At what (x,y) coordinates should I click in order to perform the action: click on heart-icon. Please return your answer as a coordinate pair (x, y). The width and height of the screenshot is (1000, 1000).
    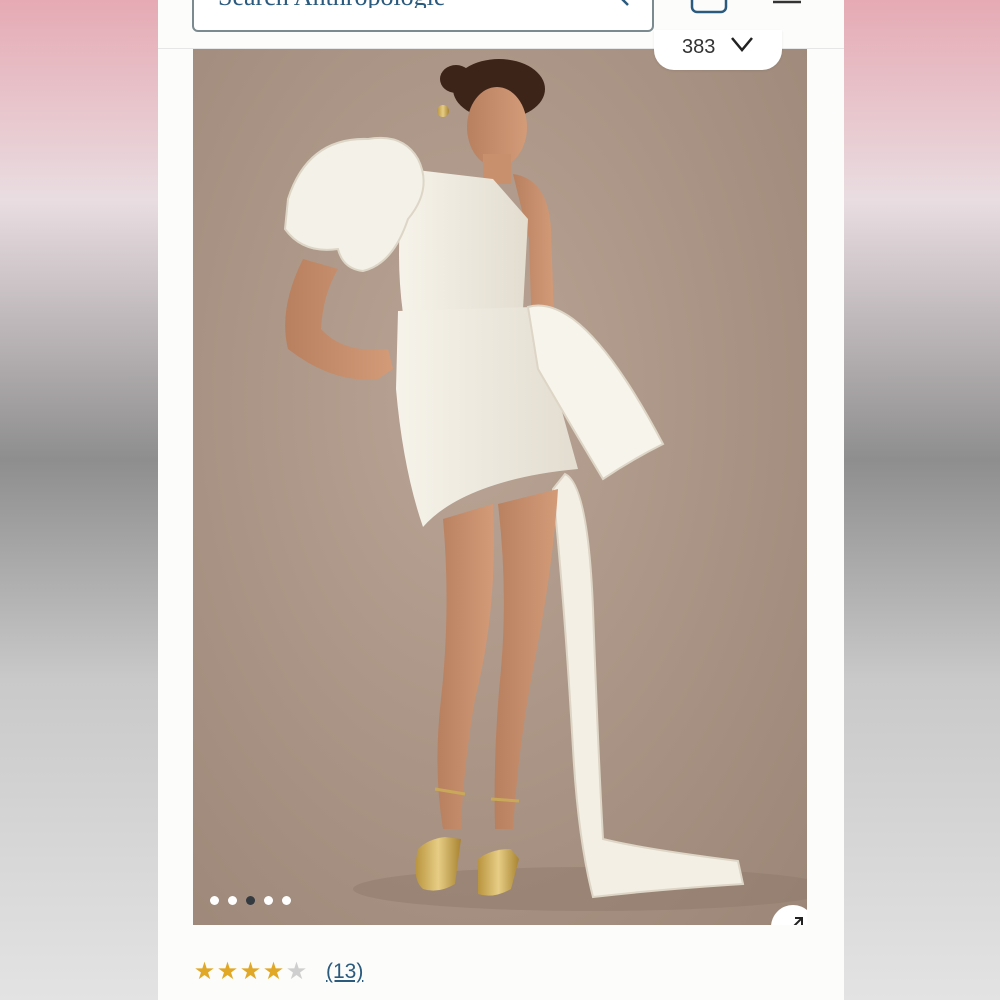
    Looking at the image, I should click on (742, 45).